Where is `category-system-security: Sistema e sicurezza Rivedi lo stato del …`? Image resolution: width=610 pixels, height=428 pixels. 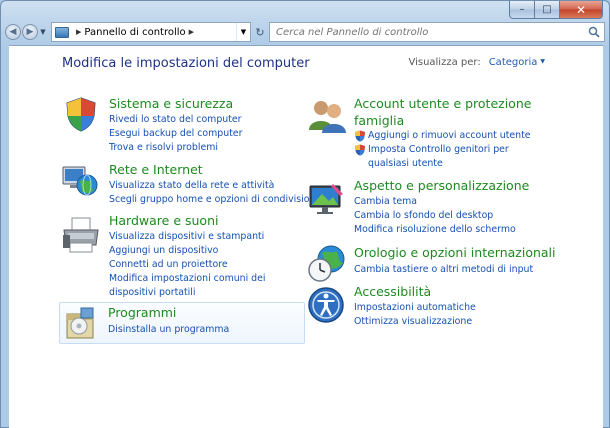
category-system-security: Sistema e sicurezza Rivedi lo stato del … is located at coordinates (183, 126).